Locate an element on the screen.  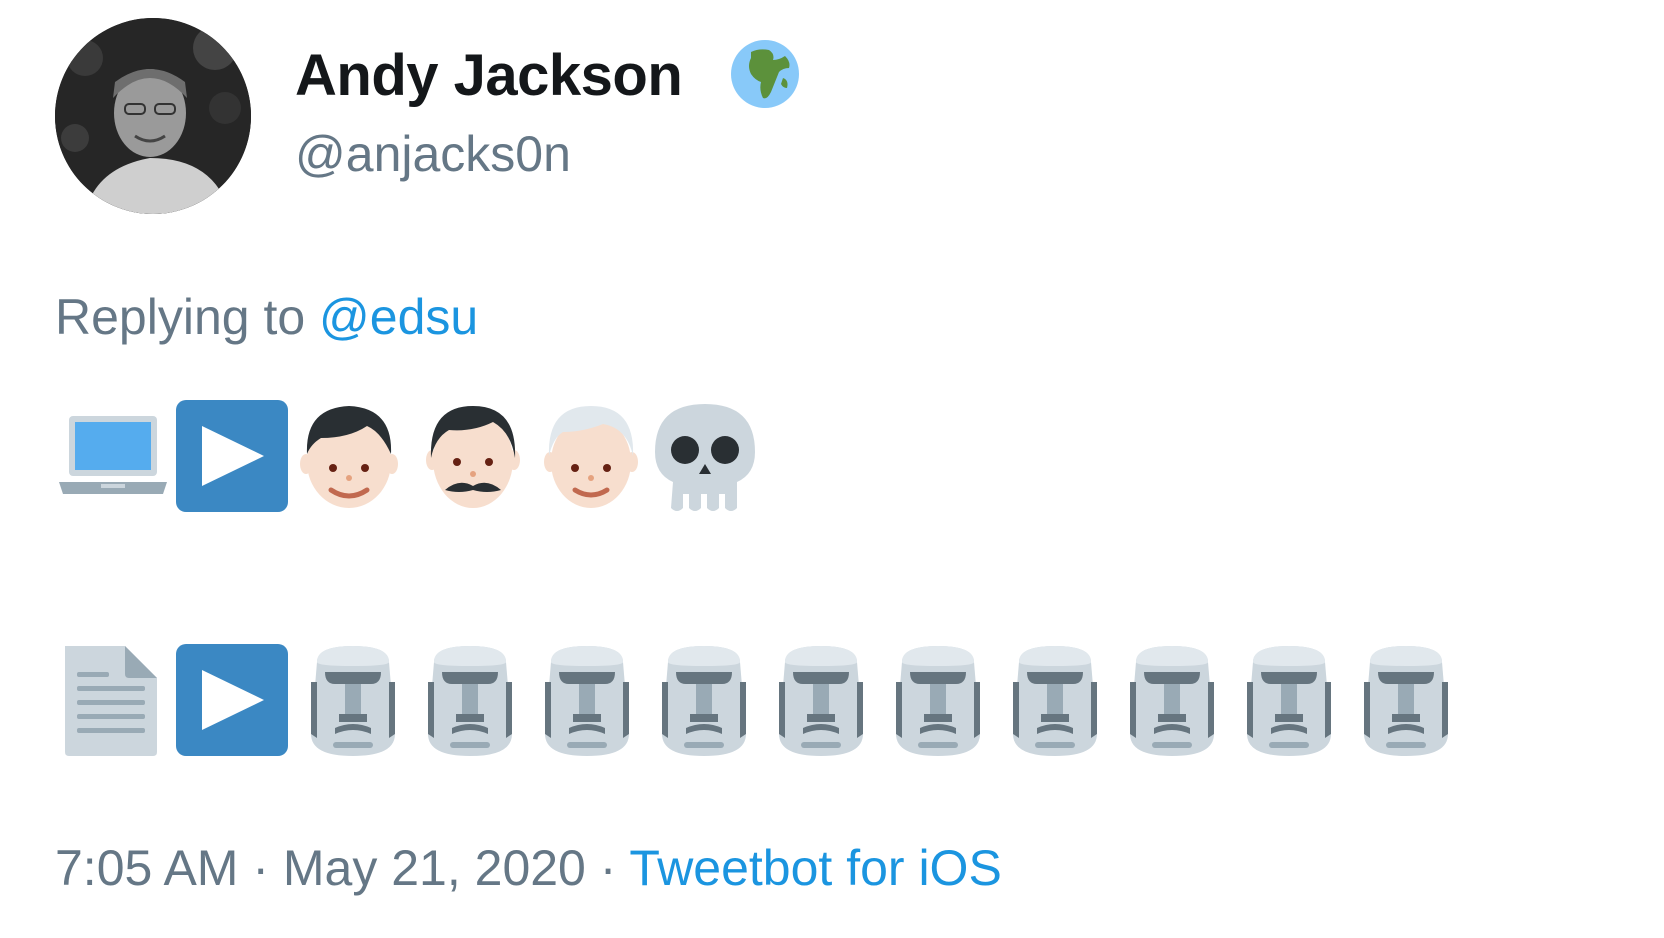
tweet-source-link: Tweetbot for iOS is located at coordinates (815, 868).